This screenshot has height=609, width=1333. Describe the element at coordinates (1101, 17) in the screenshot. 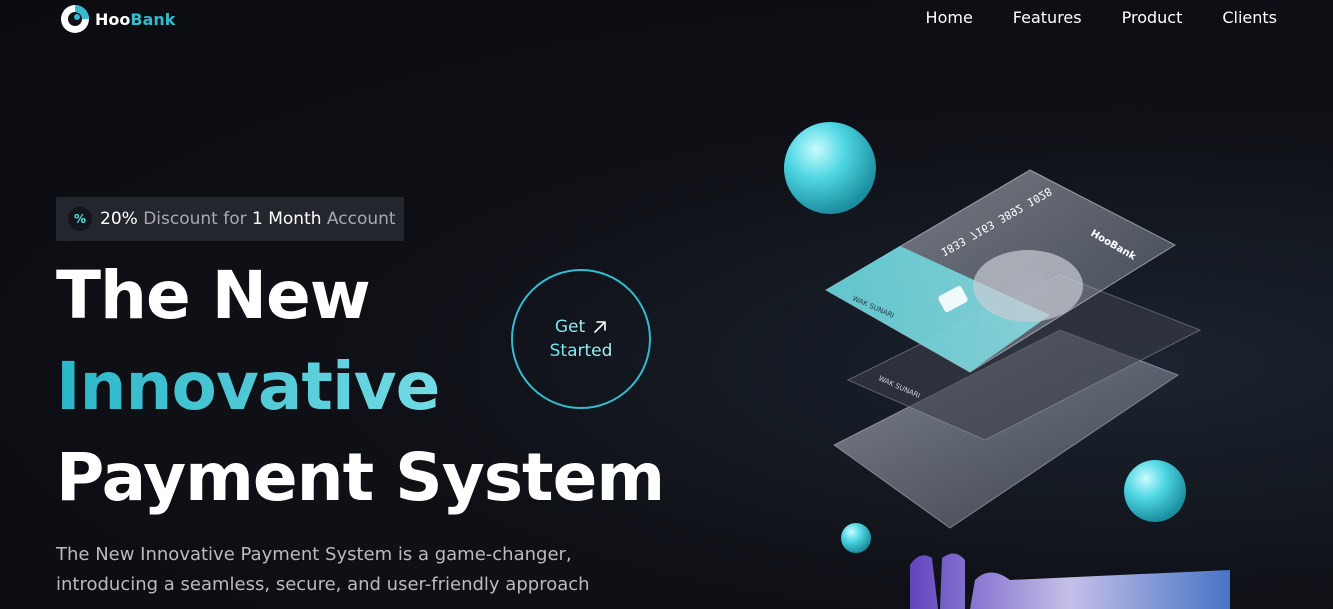

I see `nav-menu: Home Features Product Clients` at that location.